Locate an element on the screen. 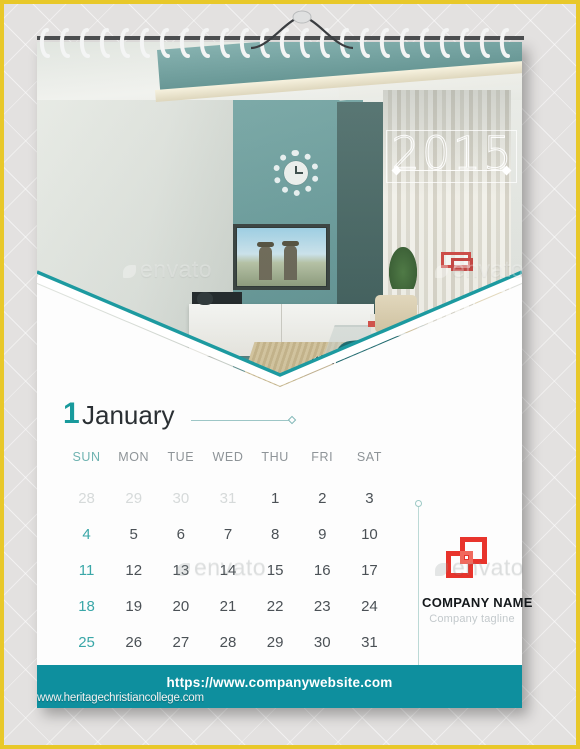  year-badge: 2015 is located at coordinates (451, 155).